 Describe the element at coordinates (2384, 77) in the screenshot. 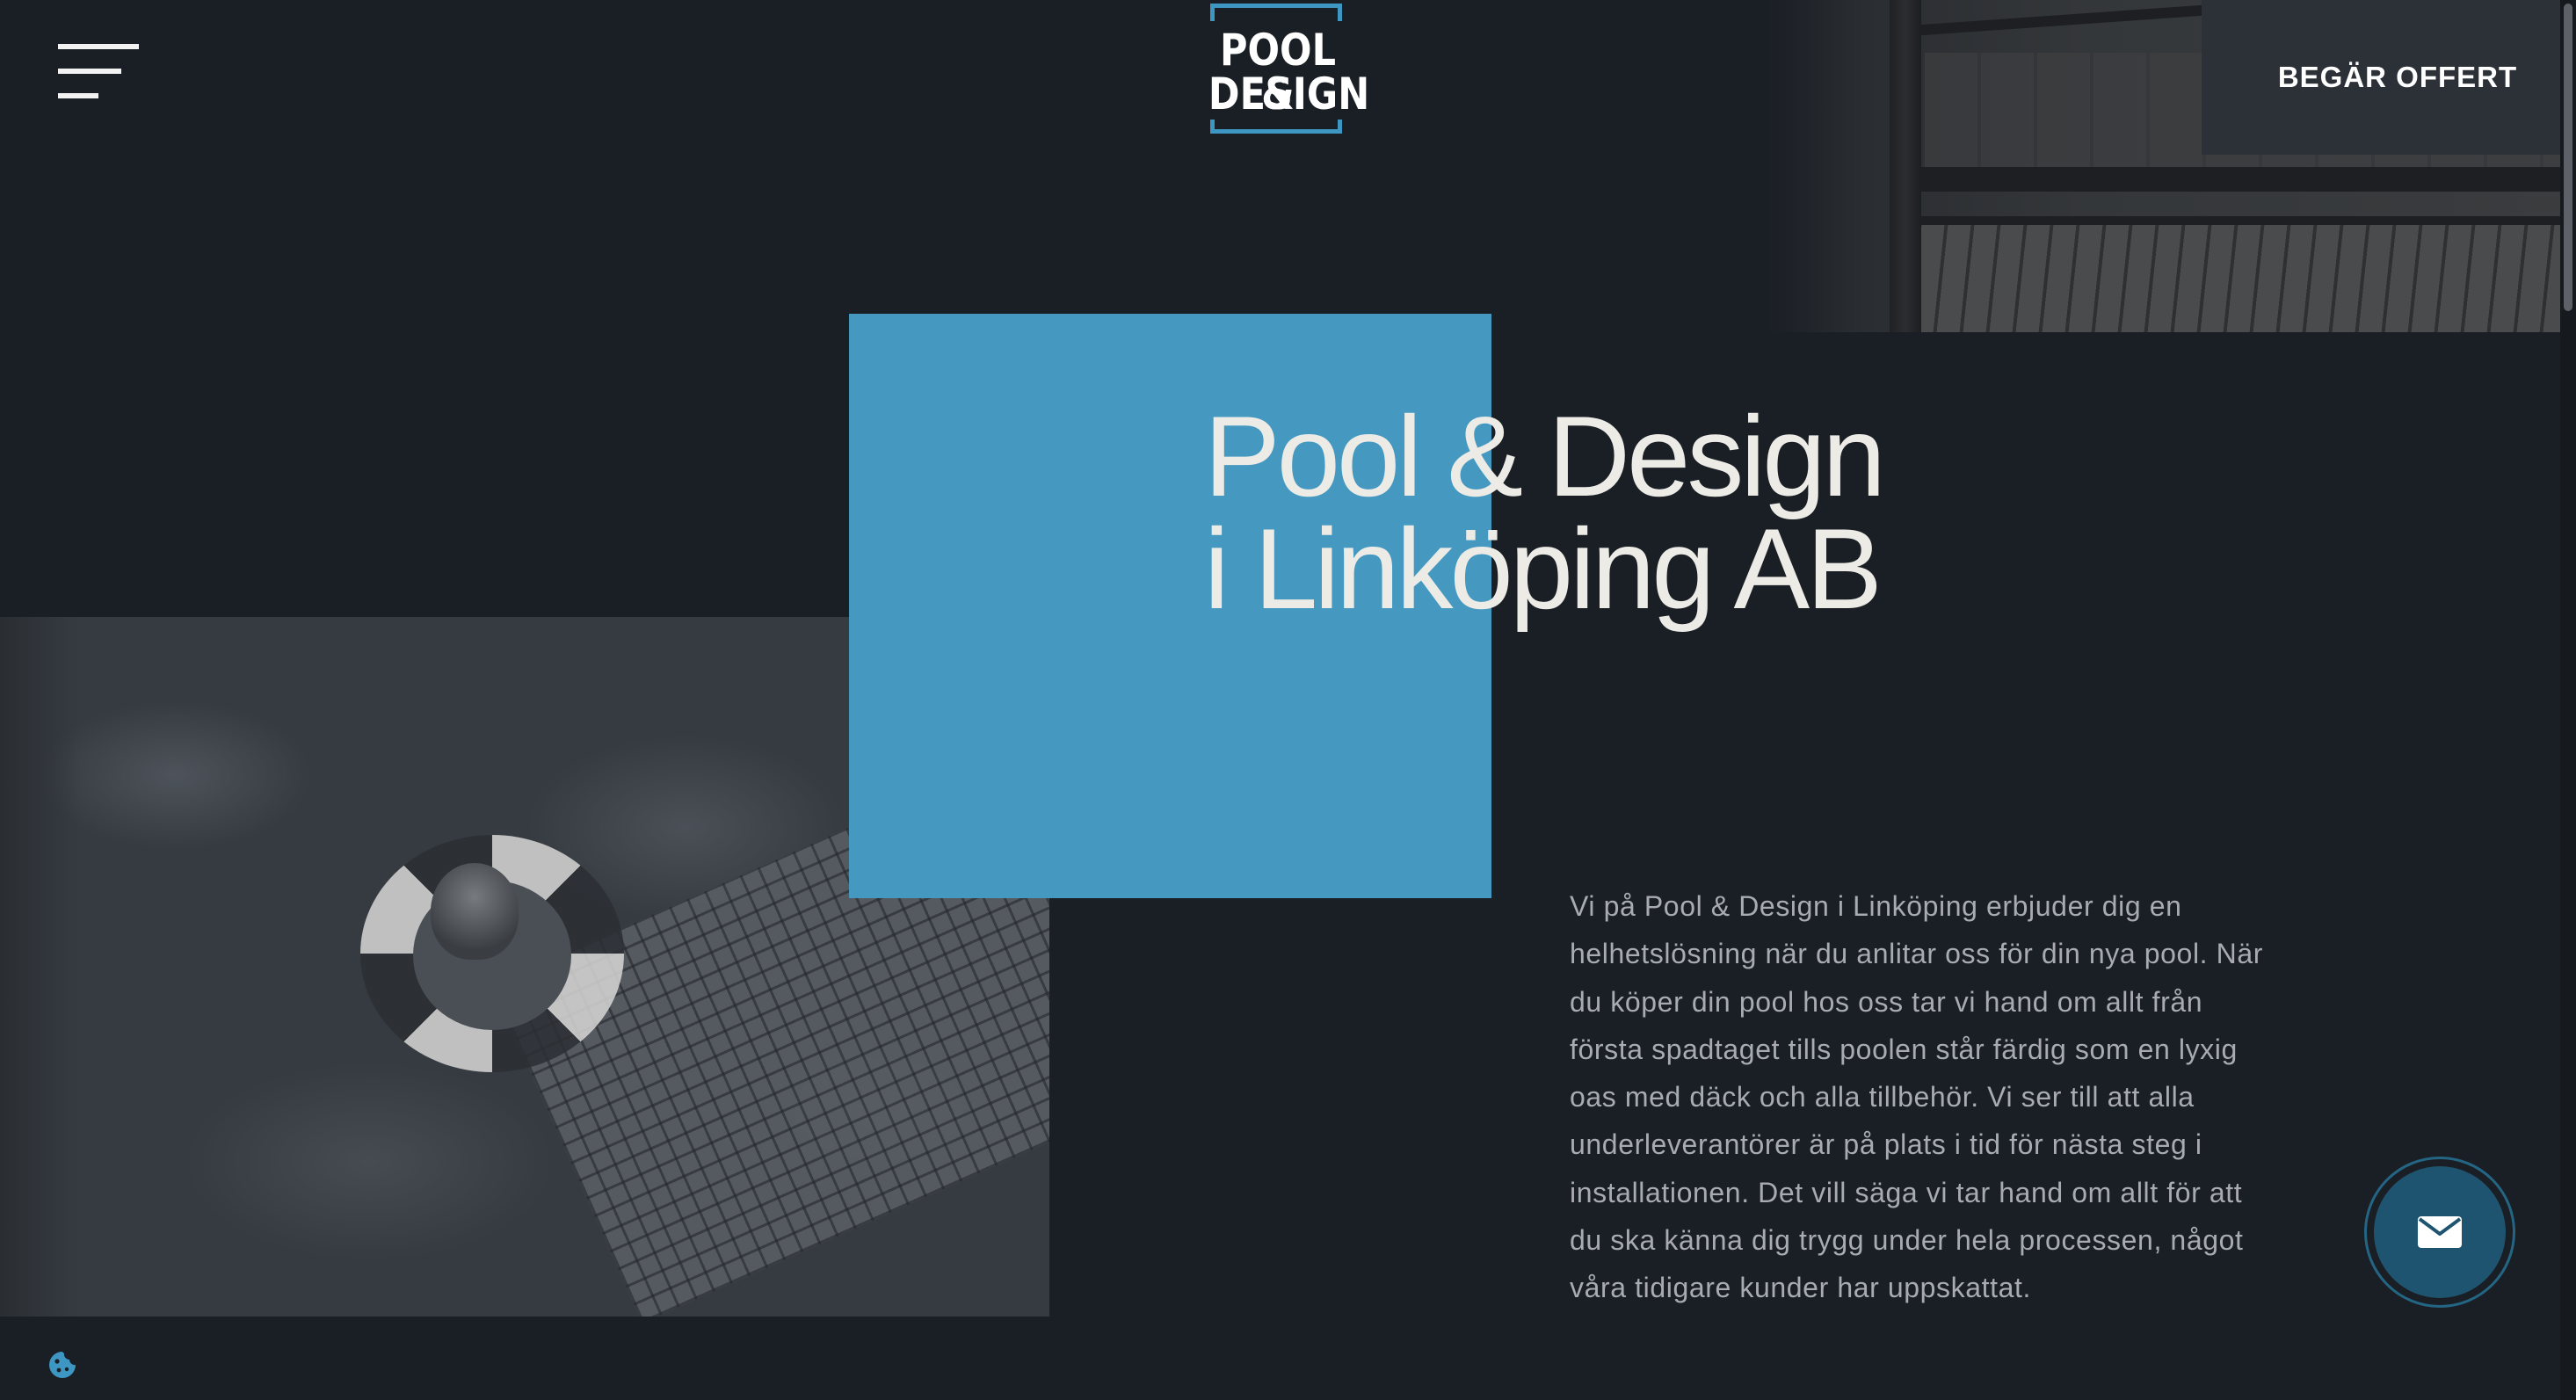

I see `request-quote-button: BEGÄR OFFERT` at that location.